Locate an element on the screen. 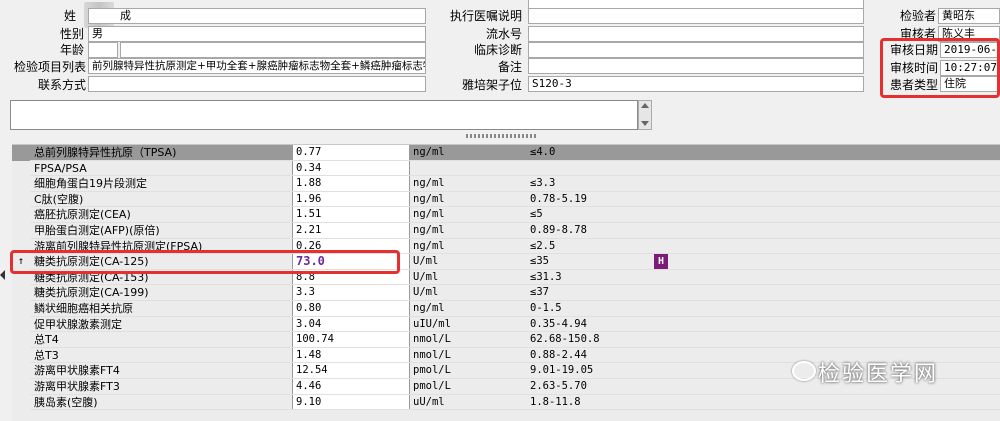  result-reference: ≤2.5 is located at coordinates (543, 245).